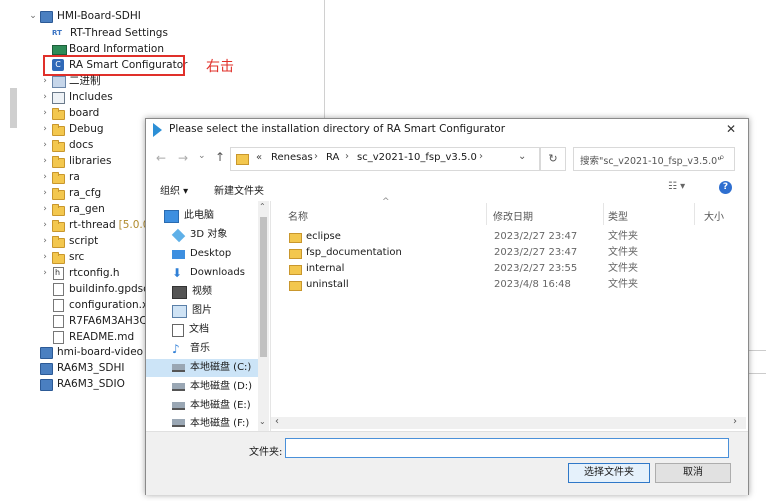  Describe the element at coordinates (84, 16) in the screenshot. I see `tree-root: ⌄ HMI-Board-SDHI` at that location.